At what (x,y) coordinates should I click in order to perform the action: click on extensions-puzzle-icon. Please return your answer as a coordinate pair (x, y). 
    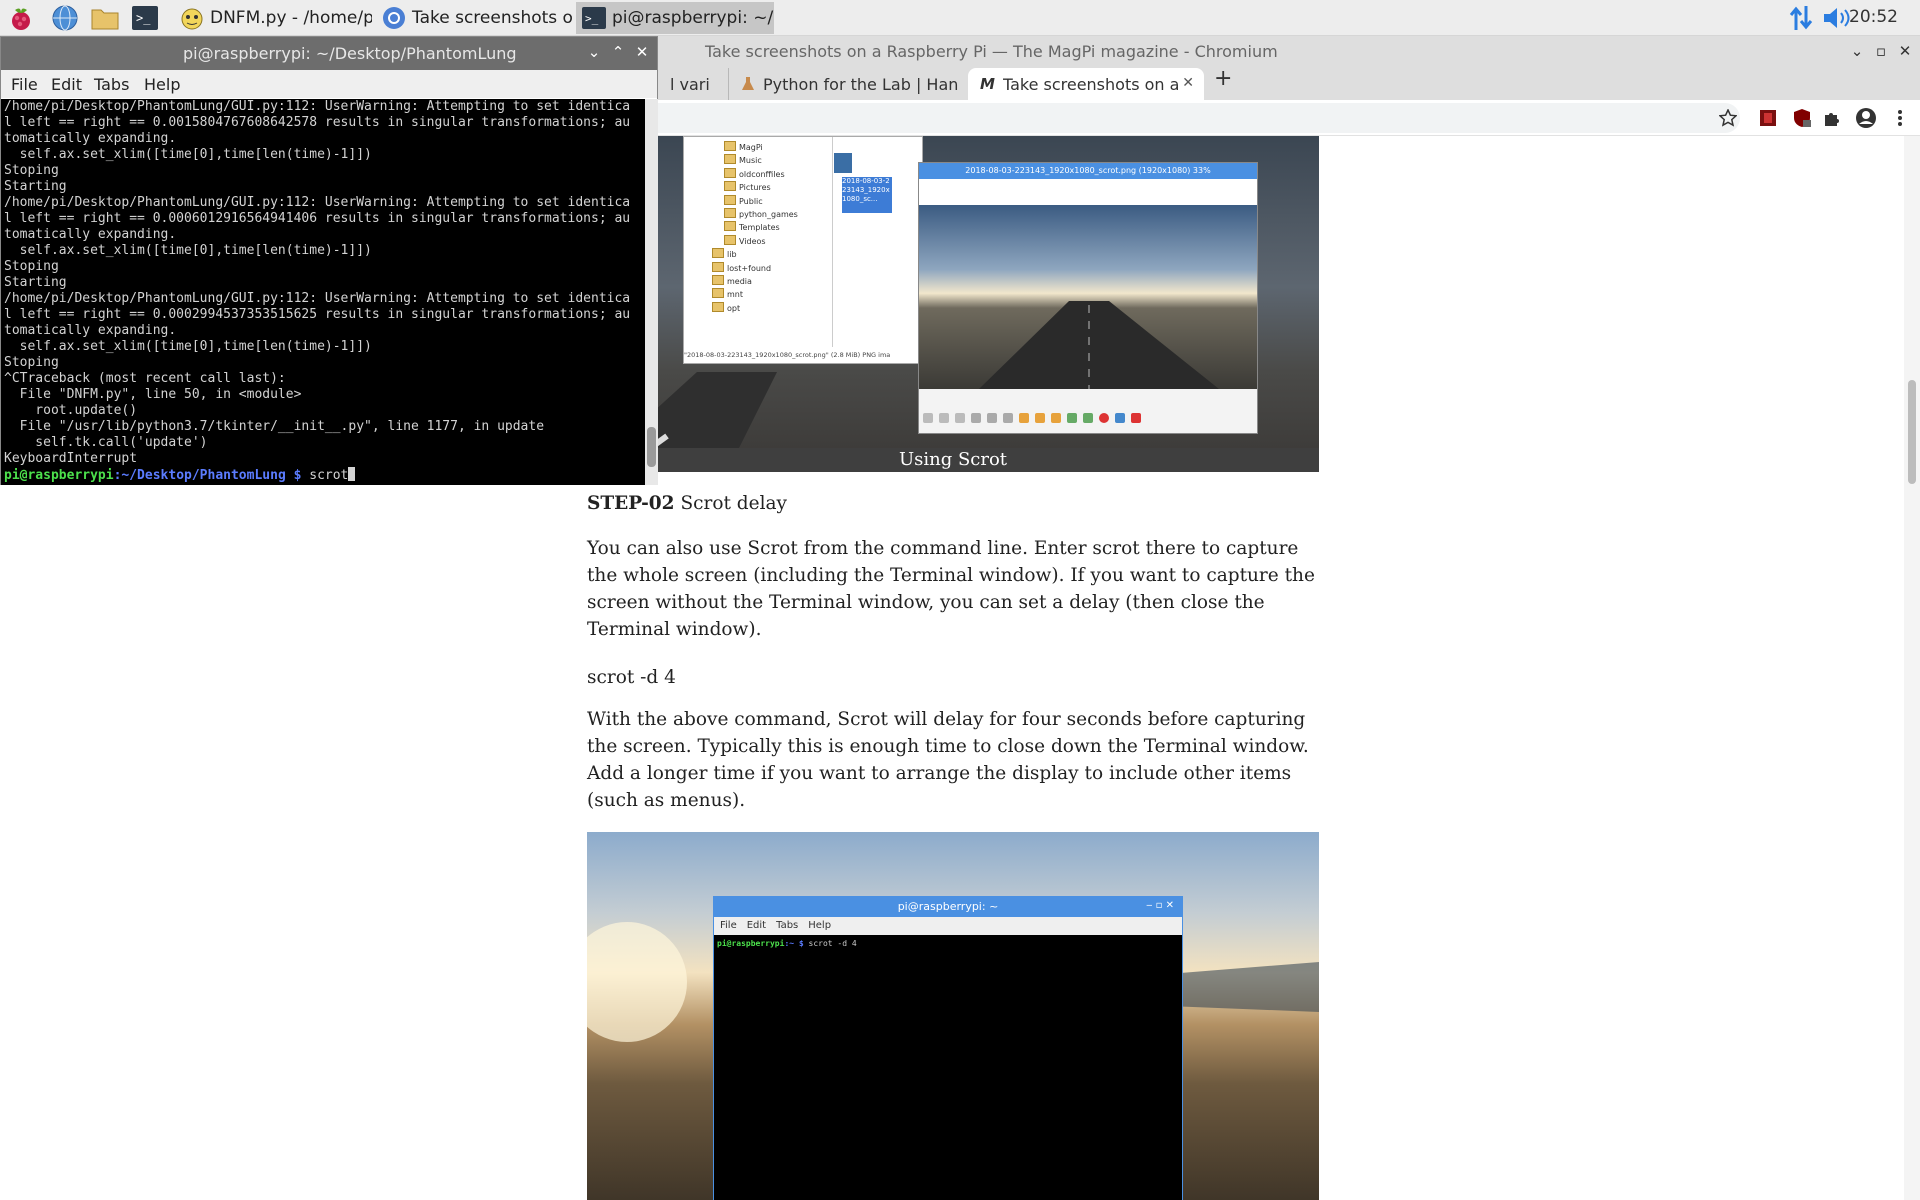
    Looking at the image, I should click on (1832, 118).